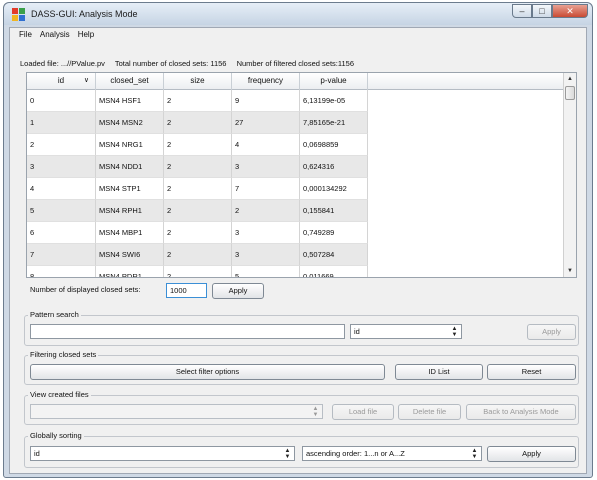  I want to click on reset-button: Reset, so click(531, 372).